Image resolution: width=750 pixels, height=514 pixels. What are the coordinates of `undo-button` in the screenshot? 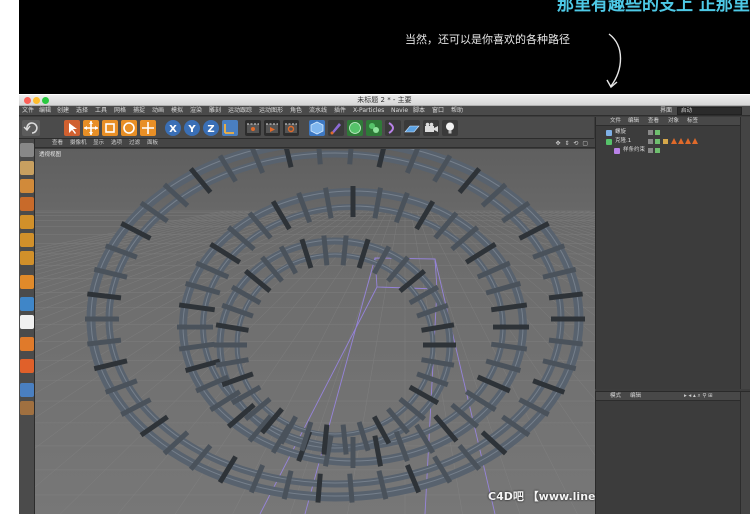 It's located at (31, 128).